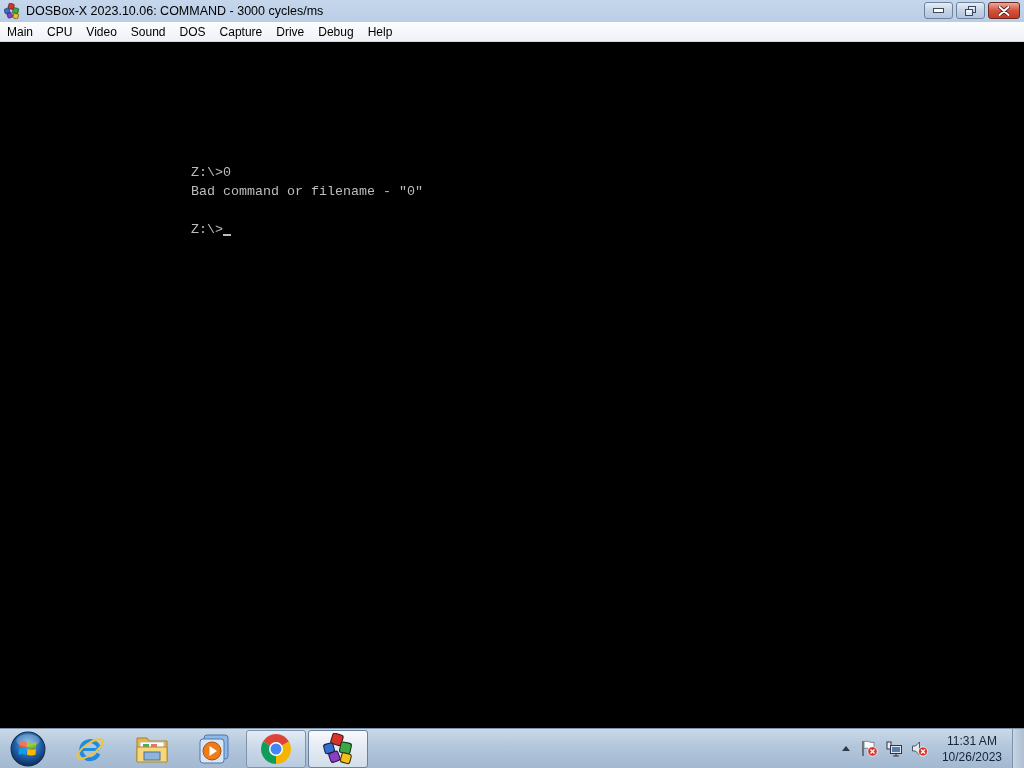 Image resolution: width=1024 pixels, height=768 pixels. I want to click on restore-icon, so click(970, 10).